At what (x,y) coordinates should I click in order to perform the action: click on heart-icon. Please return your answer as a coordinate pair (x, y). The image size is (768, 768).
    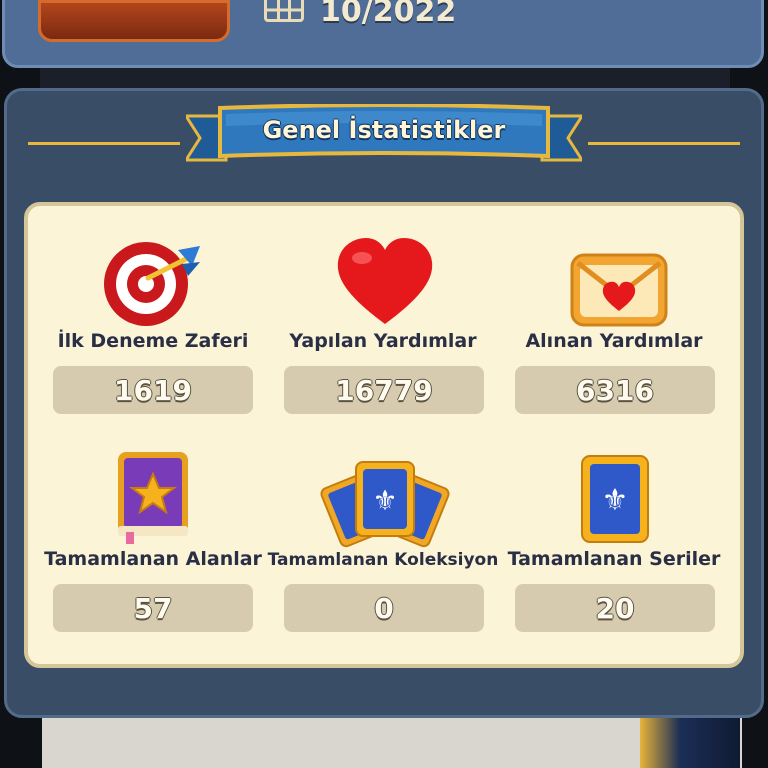
    Looking at the image, I should click on (385, 281).